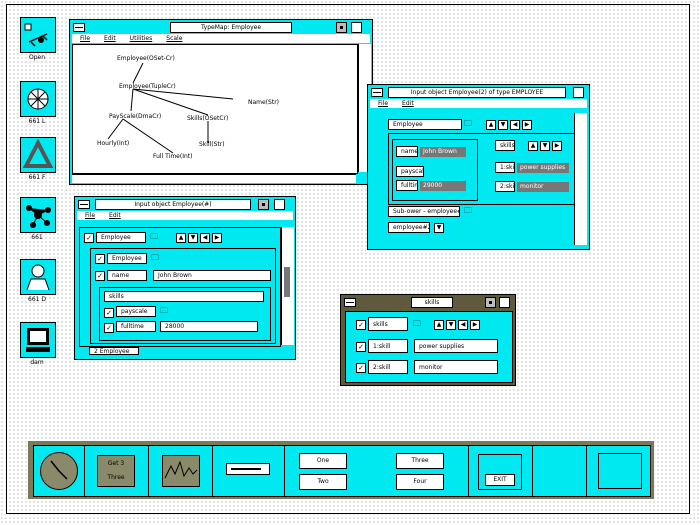  Describe the element at coordinates (323, 482) in the screenshot. I see `pad-two-button: Two` at that location.